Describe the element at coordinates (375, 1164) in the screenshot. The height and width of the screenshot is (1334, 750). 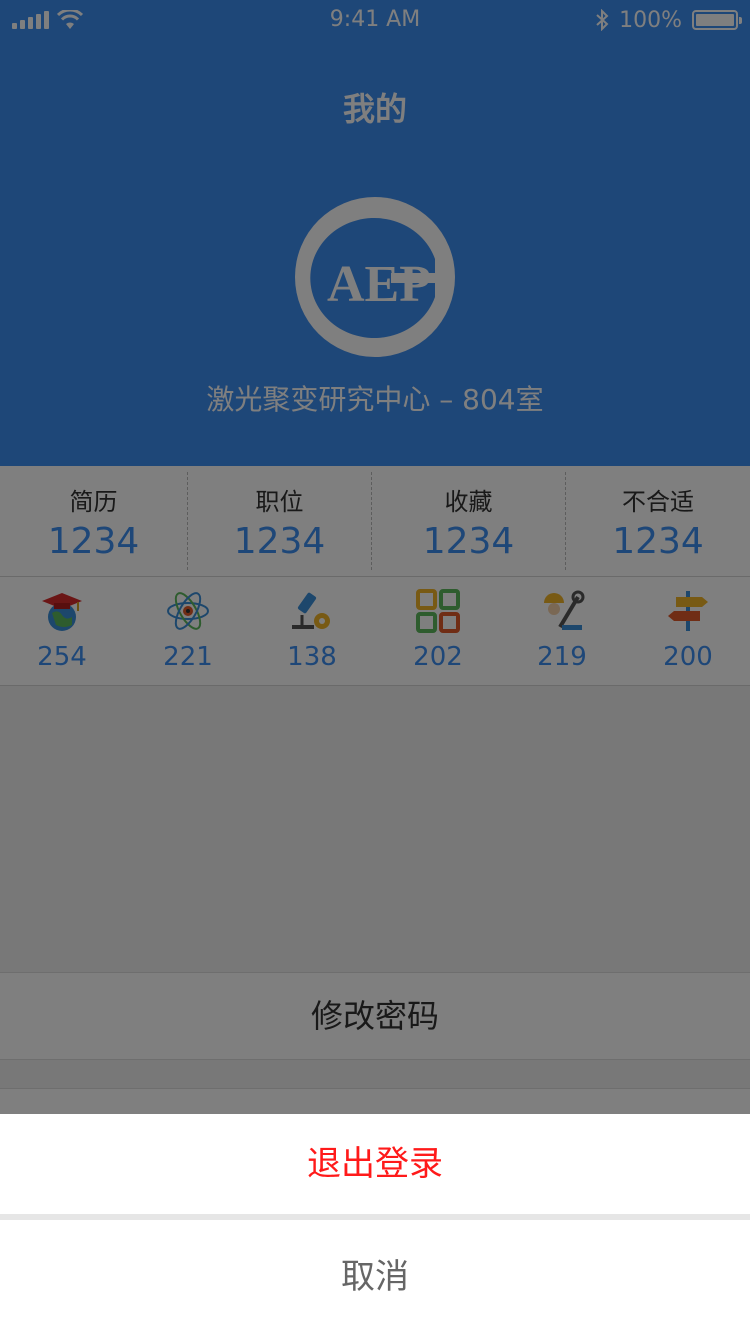
I see `logout-button: 退出登录` at that location.